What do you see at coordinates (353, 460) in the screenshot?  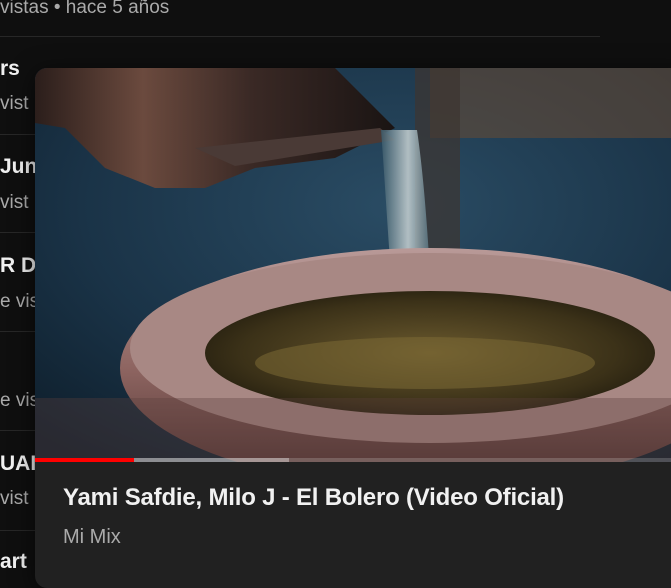 I see `progress-bar` at bounding box center [353, 460].